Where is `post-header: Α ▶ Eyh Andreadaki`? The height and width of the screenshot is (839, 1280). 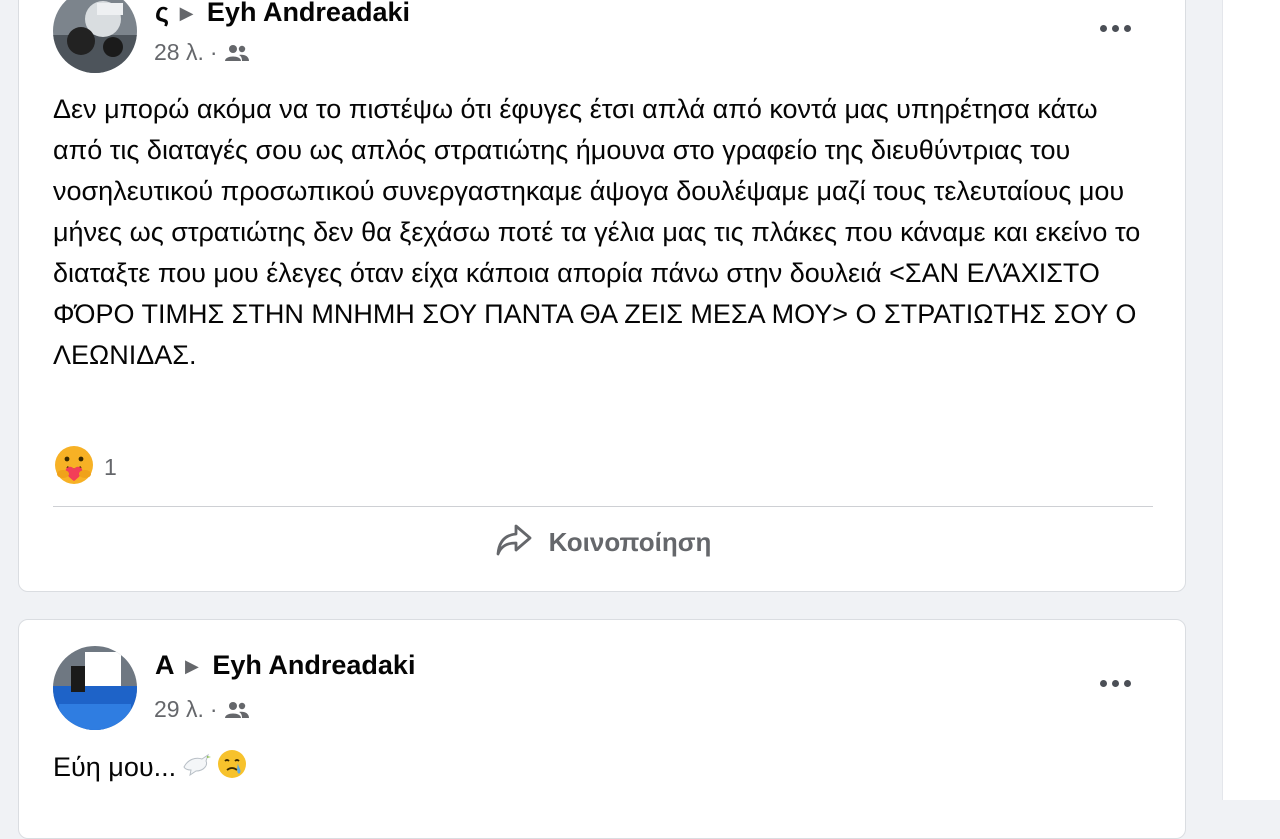
post-header: Α ▶ Eyh Andreadaki is located at coordinates (285, 665).